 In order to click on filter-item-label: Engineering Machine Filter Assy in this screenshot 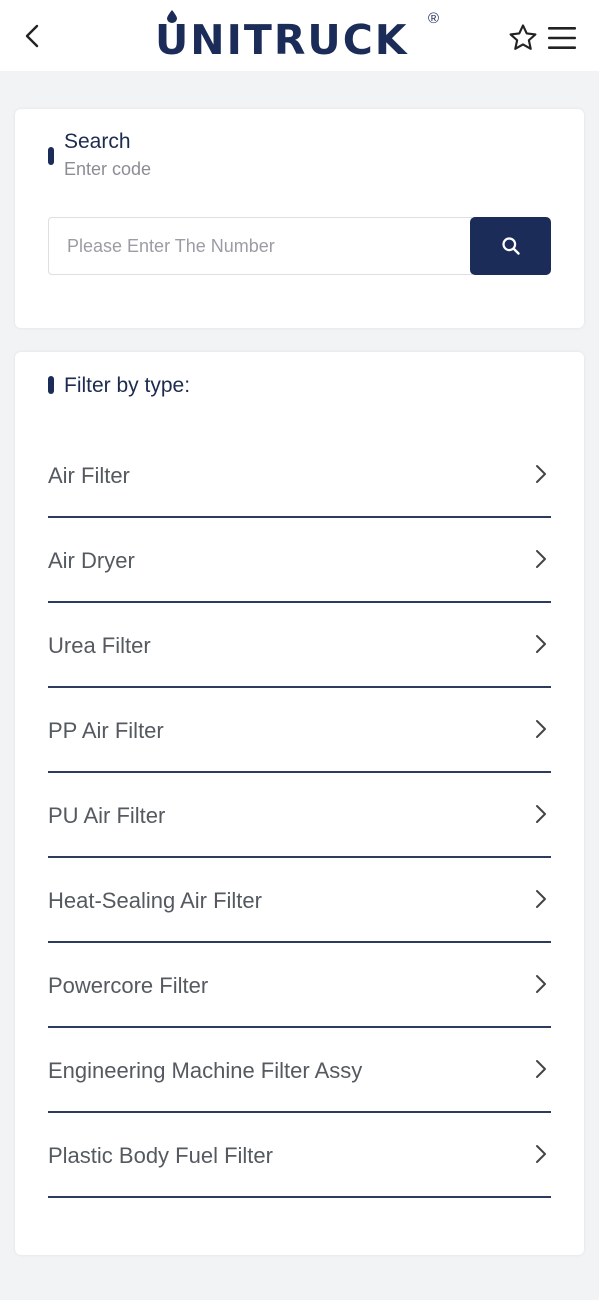, I will do `click(205, 1070)`.